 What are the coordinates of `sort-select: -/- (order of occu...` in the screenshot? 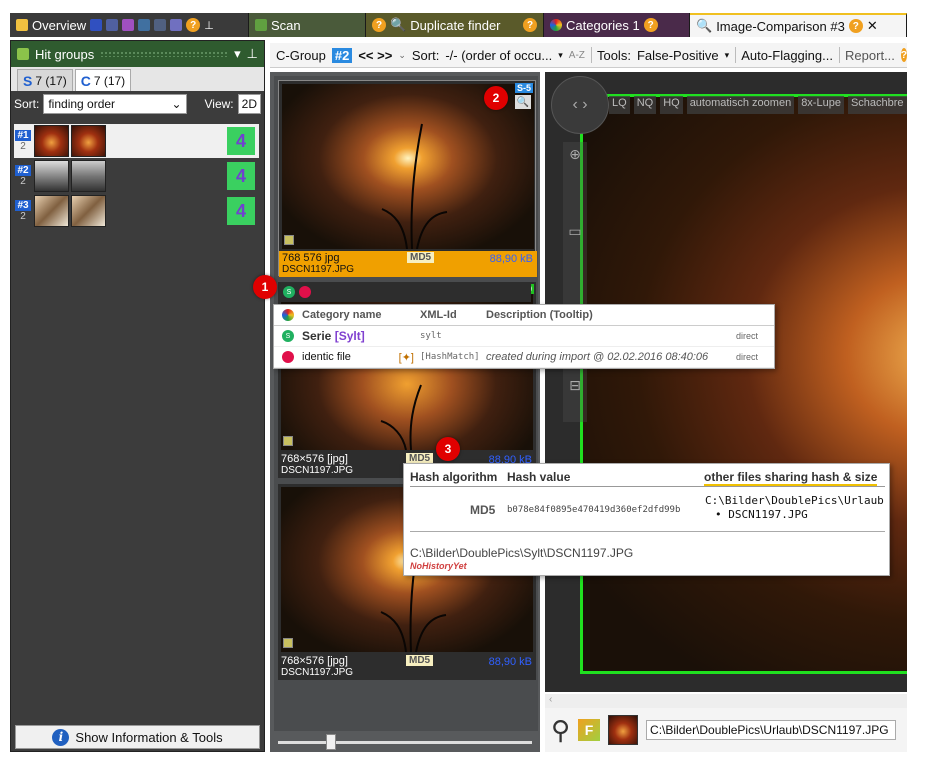 It's located at (498, 55).